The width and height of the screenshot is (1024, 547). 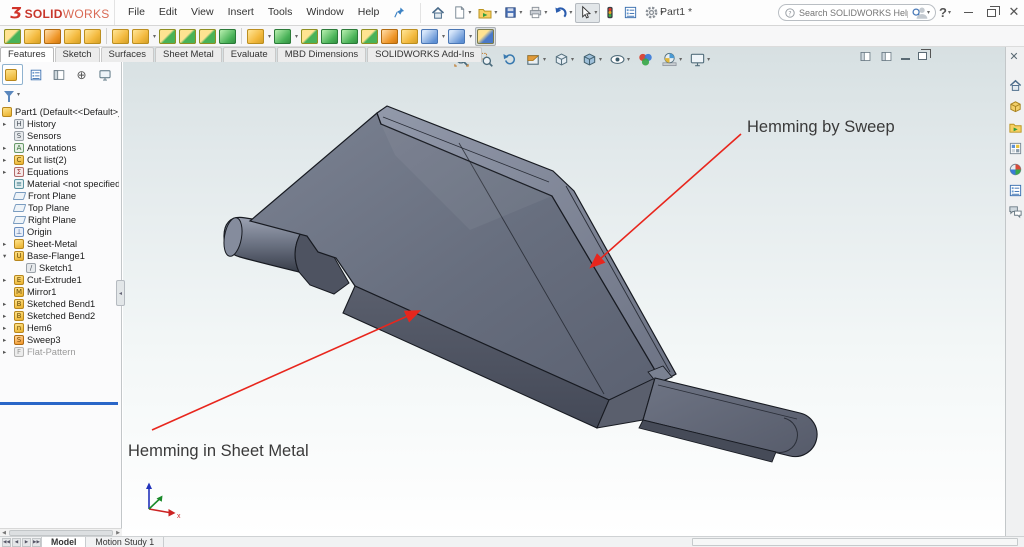 What do you see at coordinates (310, 36) in the screenshot?
I see `sketched-bend-icon` at bounding box center [310, 36].